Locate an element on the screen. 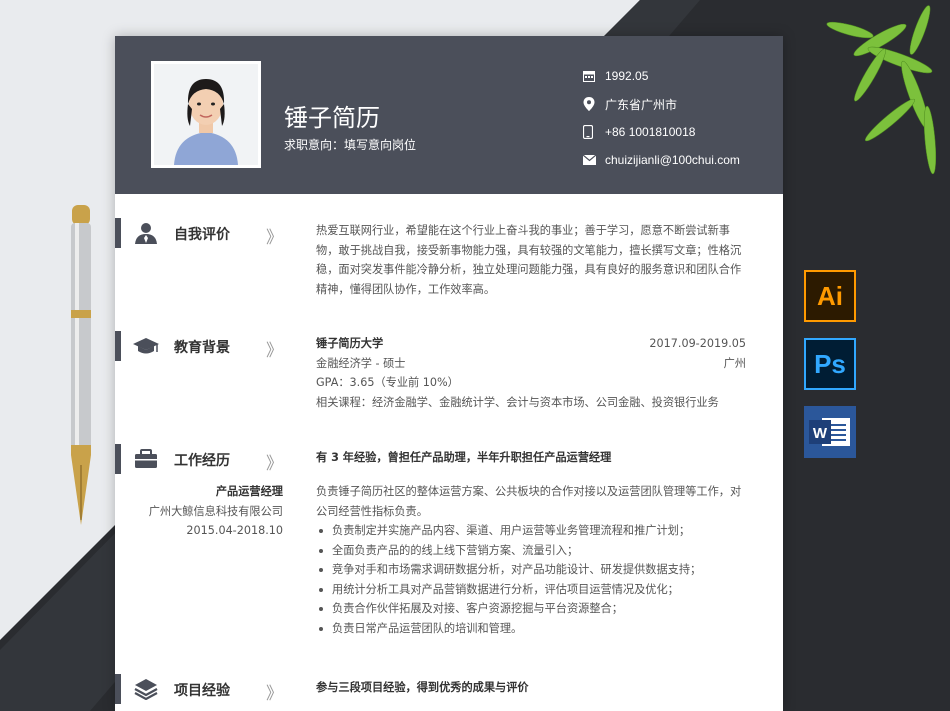 The image size is (950, 711). list-item: 全面负责产品的的线上线下营销方案、流量引入； is located at coordinates (531, 551).